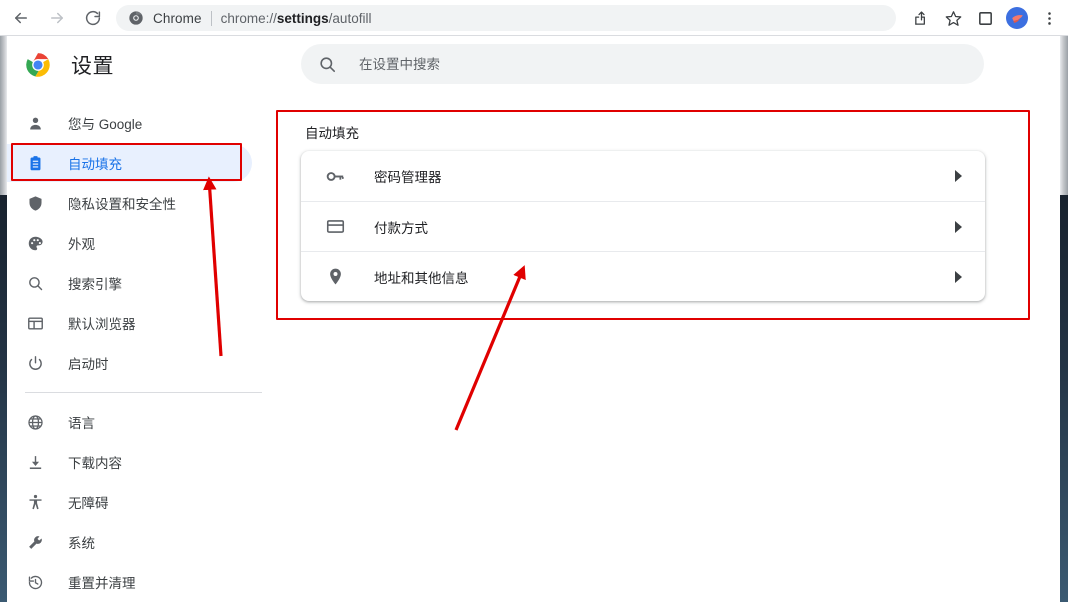 The height and width of the screenshot is (602, 1068). I want to click on browser-window-icon, so click(35, 323).